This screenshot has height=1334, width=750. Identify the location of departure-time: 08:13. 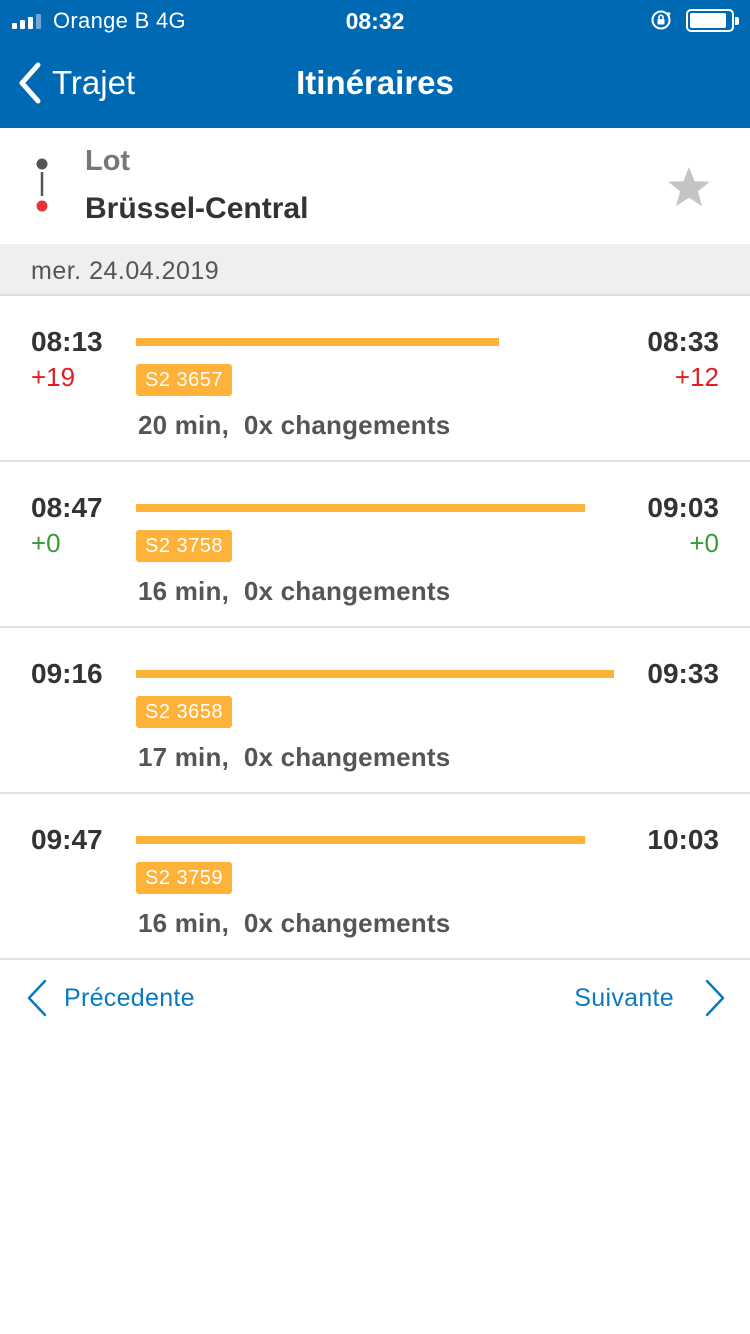
(67, 341).